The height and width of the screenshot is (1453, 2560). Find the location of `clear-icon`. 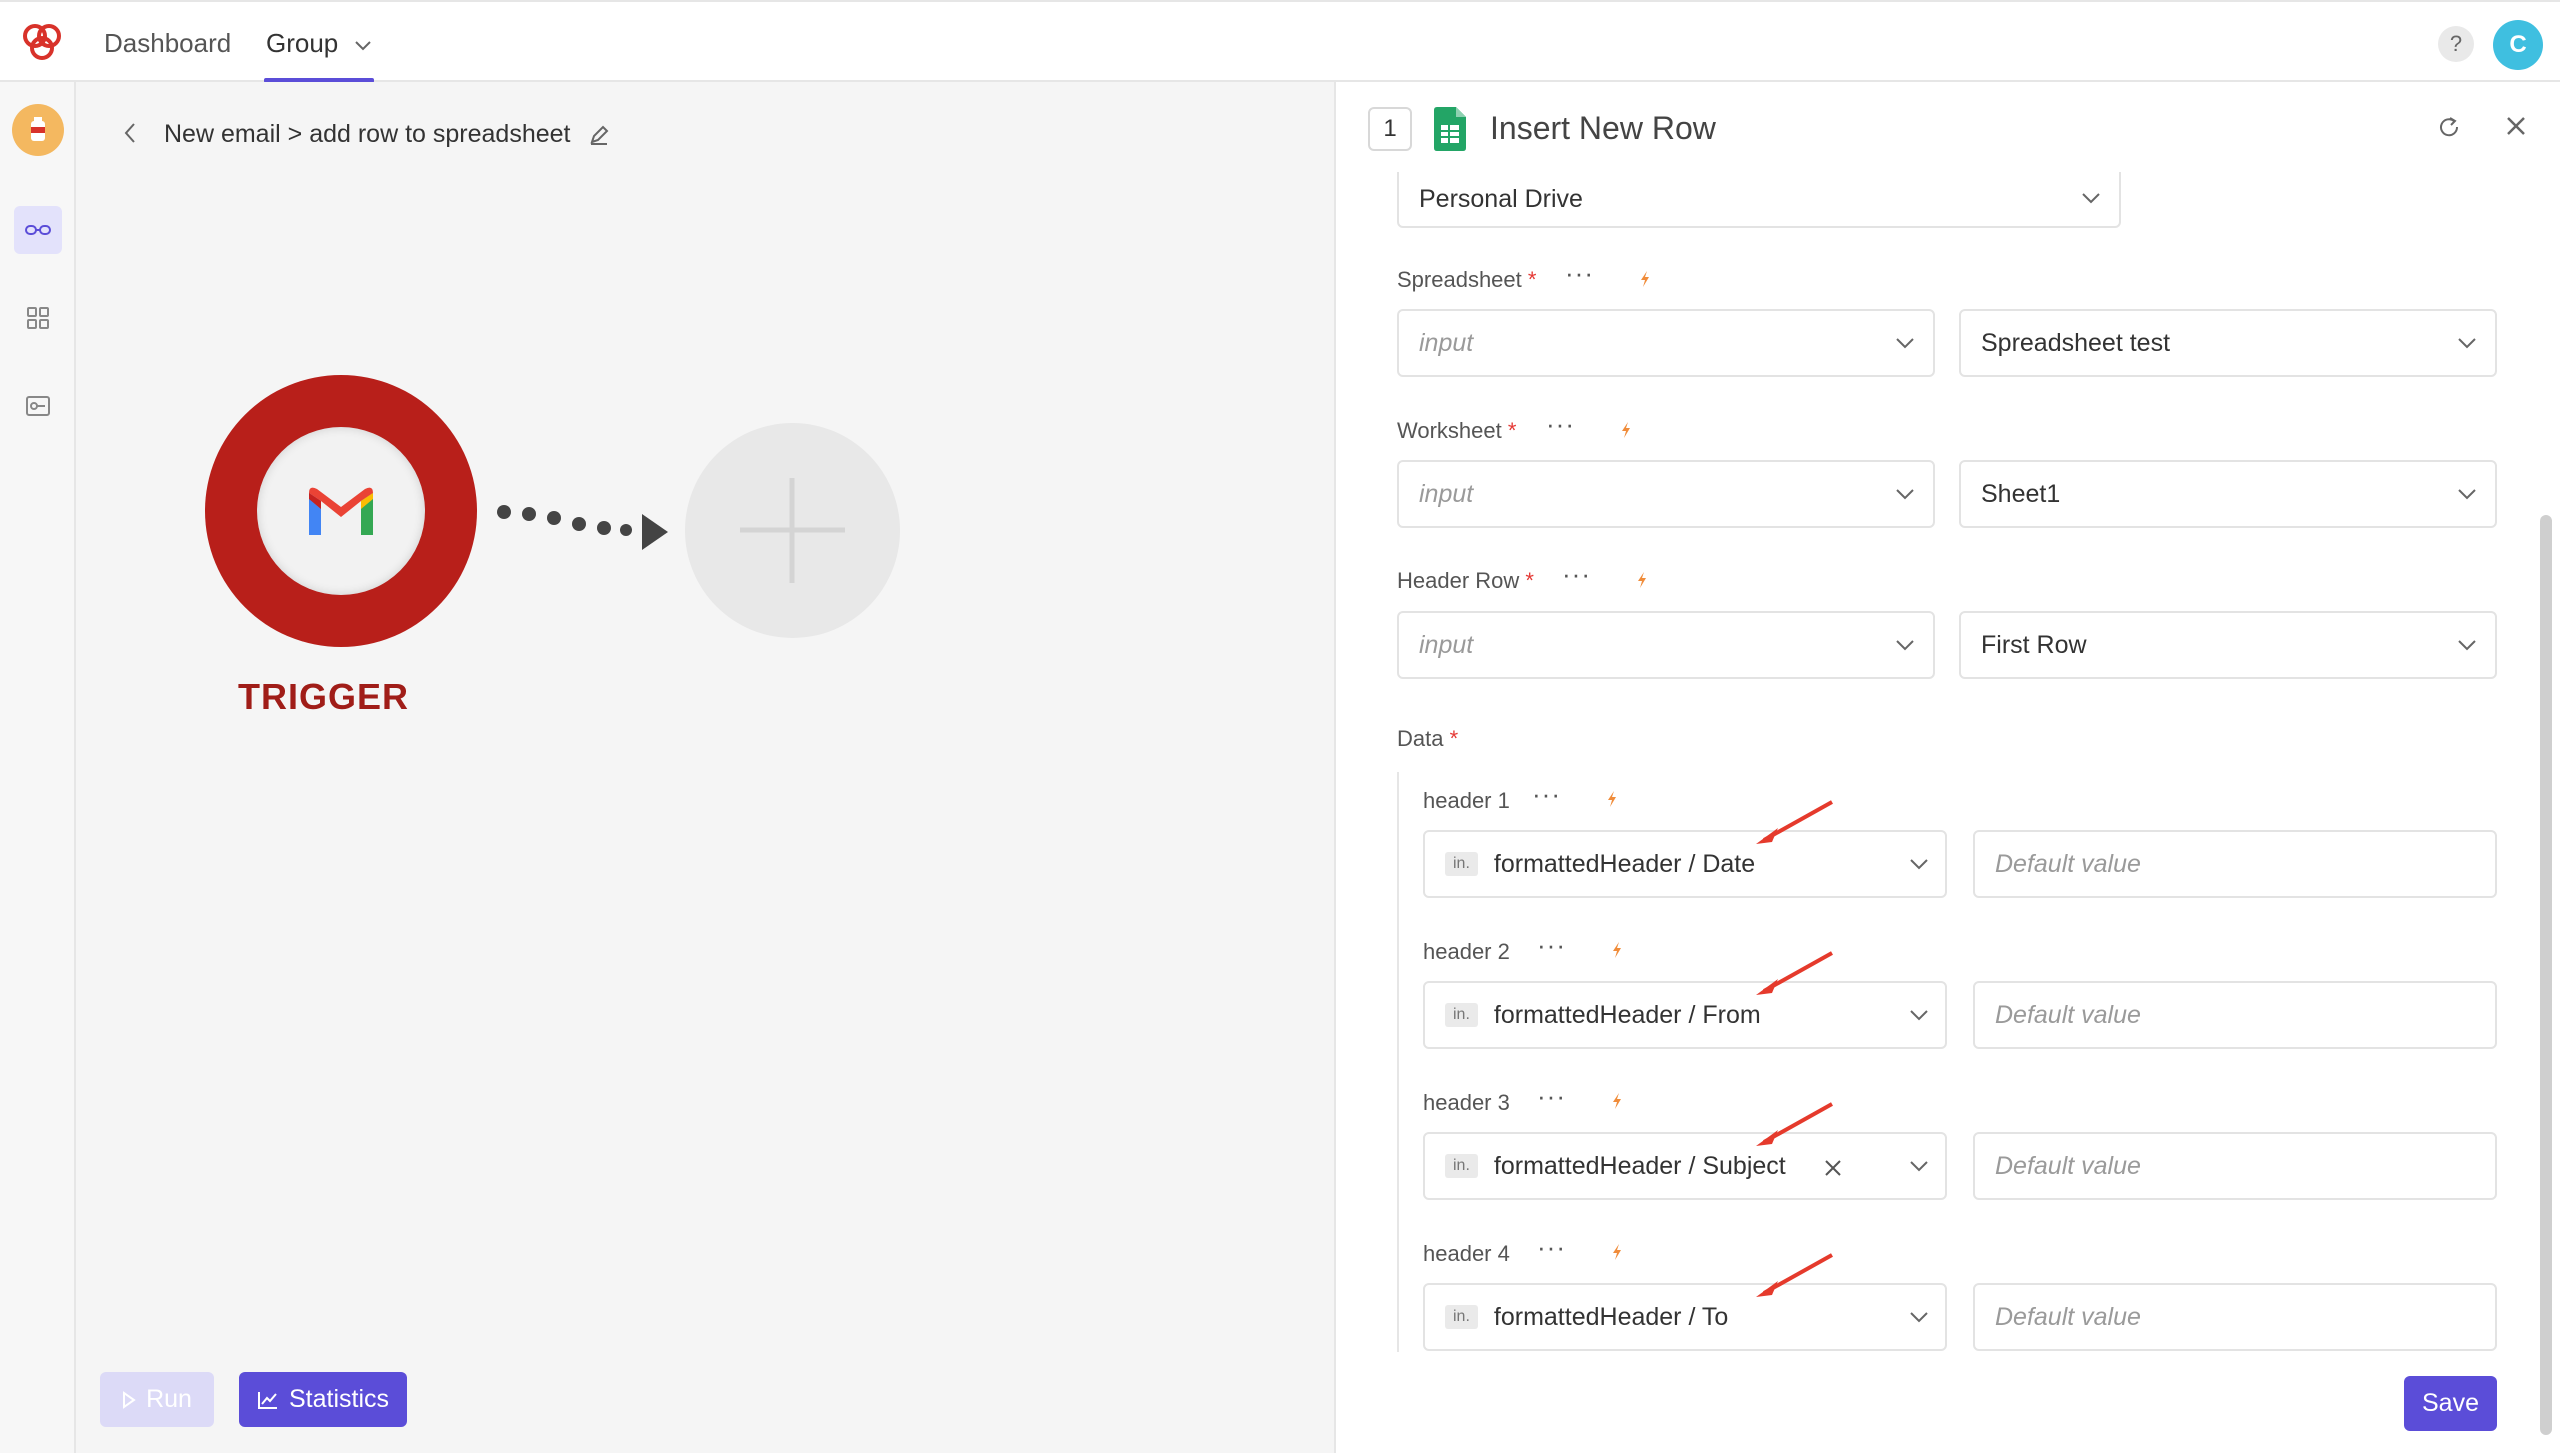

clear-icon is located at coordinates (1833, 1168).